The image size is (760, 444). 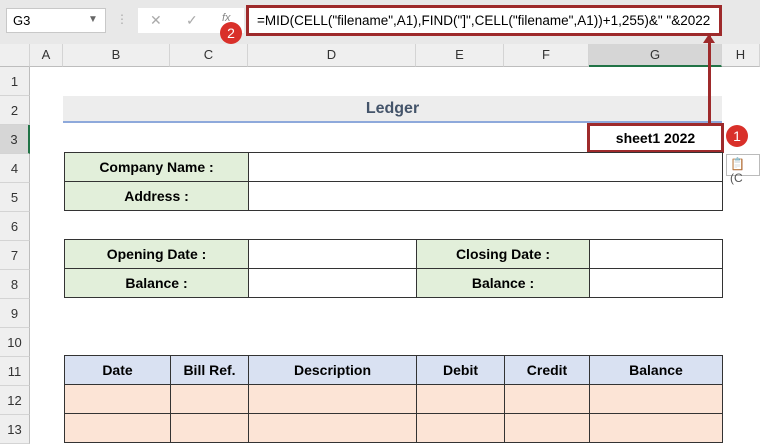 I want to click on row-header: 4, so click(x=15, y=168).